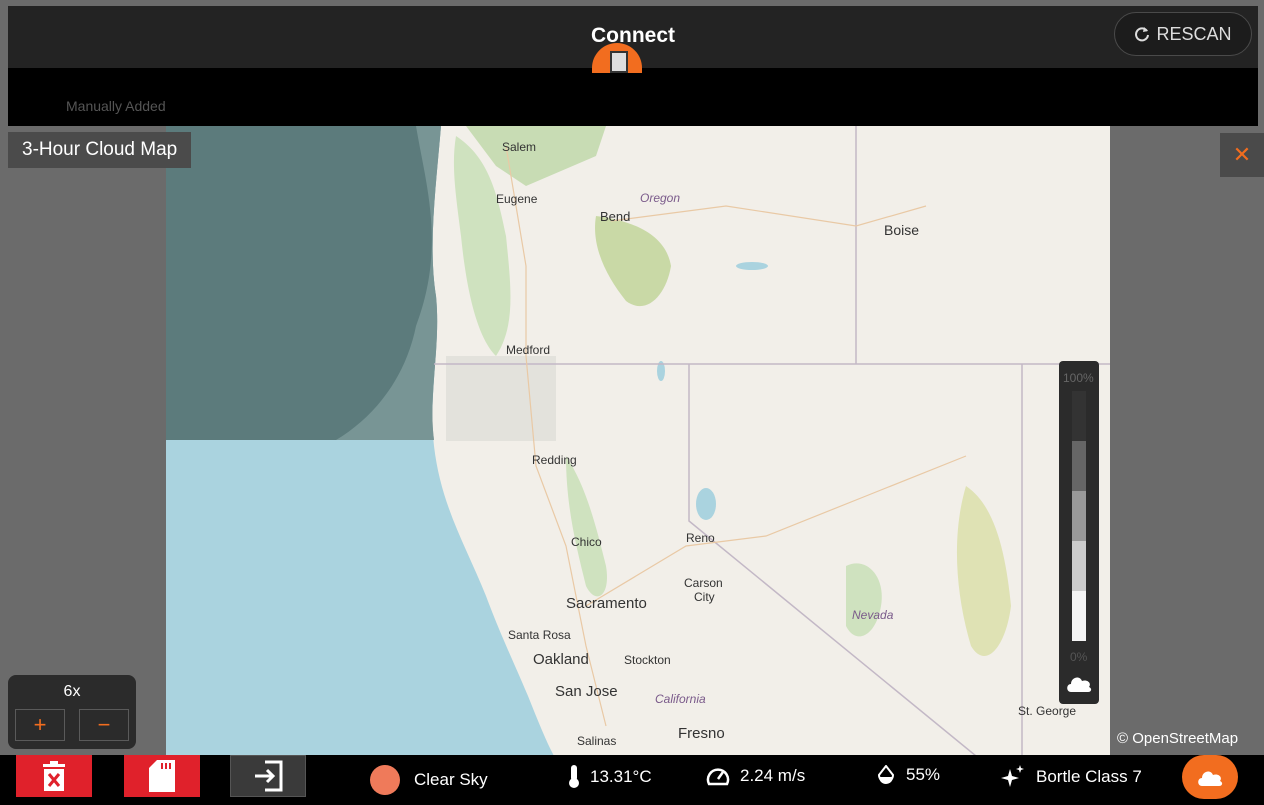 This screenshot has width=1264, height=805. I want to click on map-attribution: © OpenStreetMap, so click(1187, 741).